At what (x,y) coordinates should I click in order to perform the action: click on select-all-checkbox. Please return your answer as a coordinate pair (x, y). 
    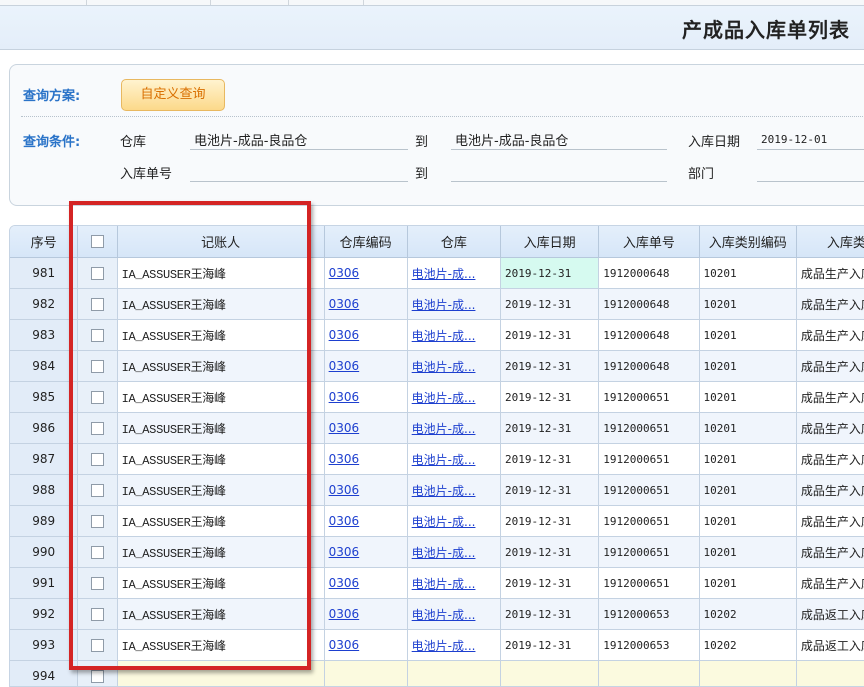
    Looking at the image, I should click on (97, 241).